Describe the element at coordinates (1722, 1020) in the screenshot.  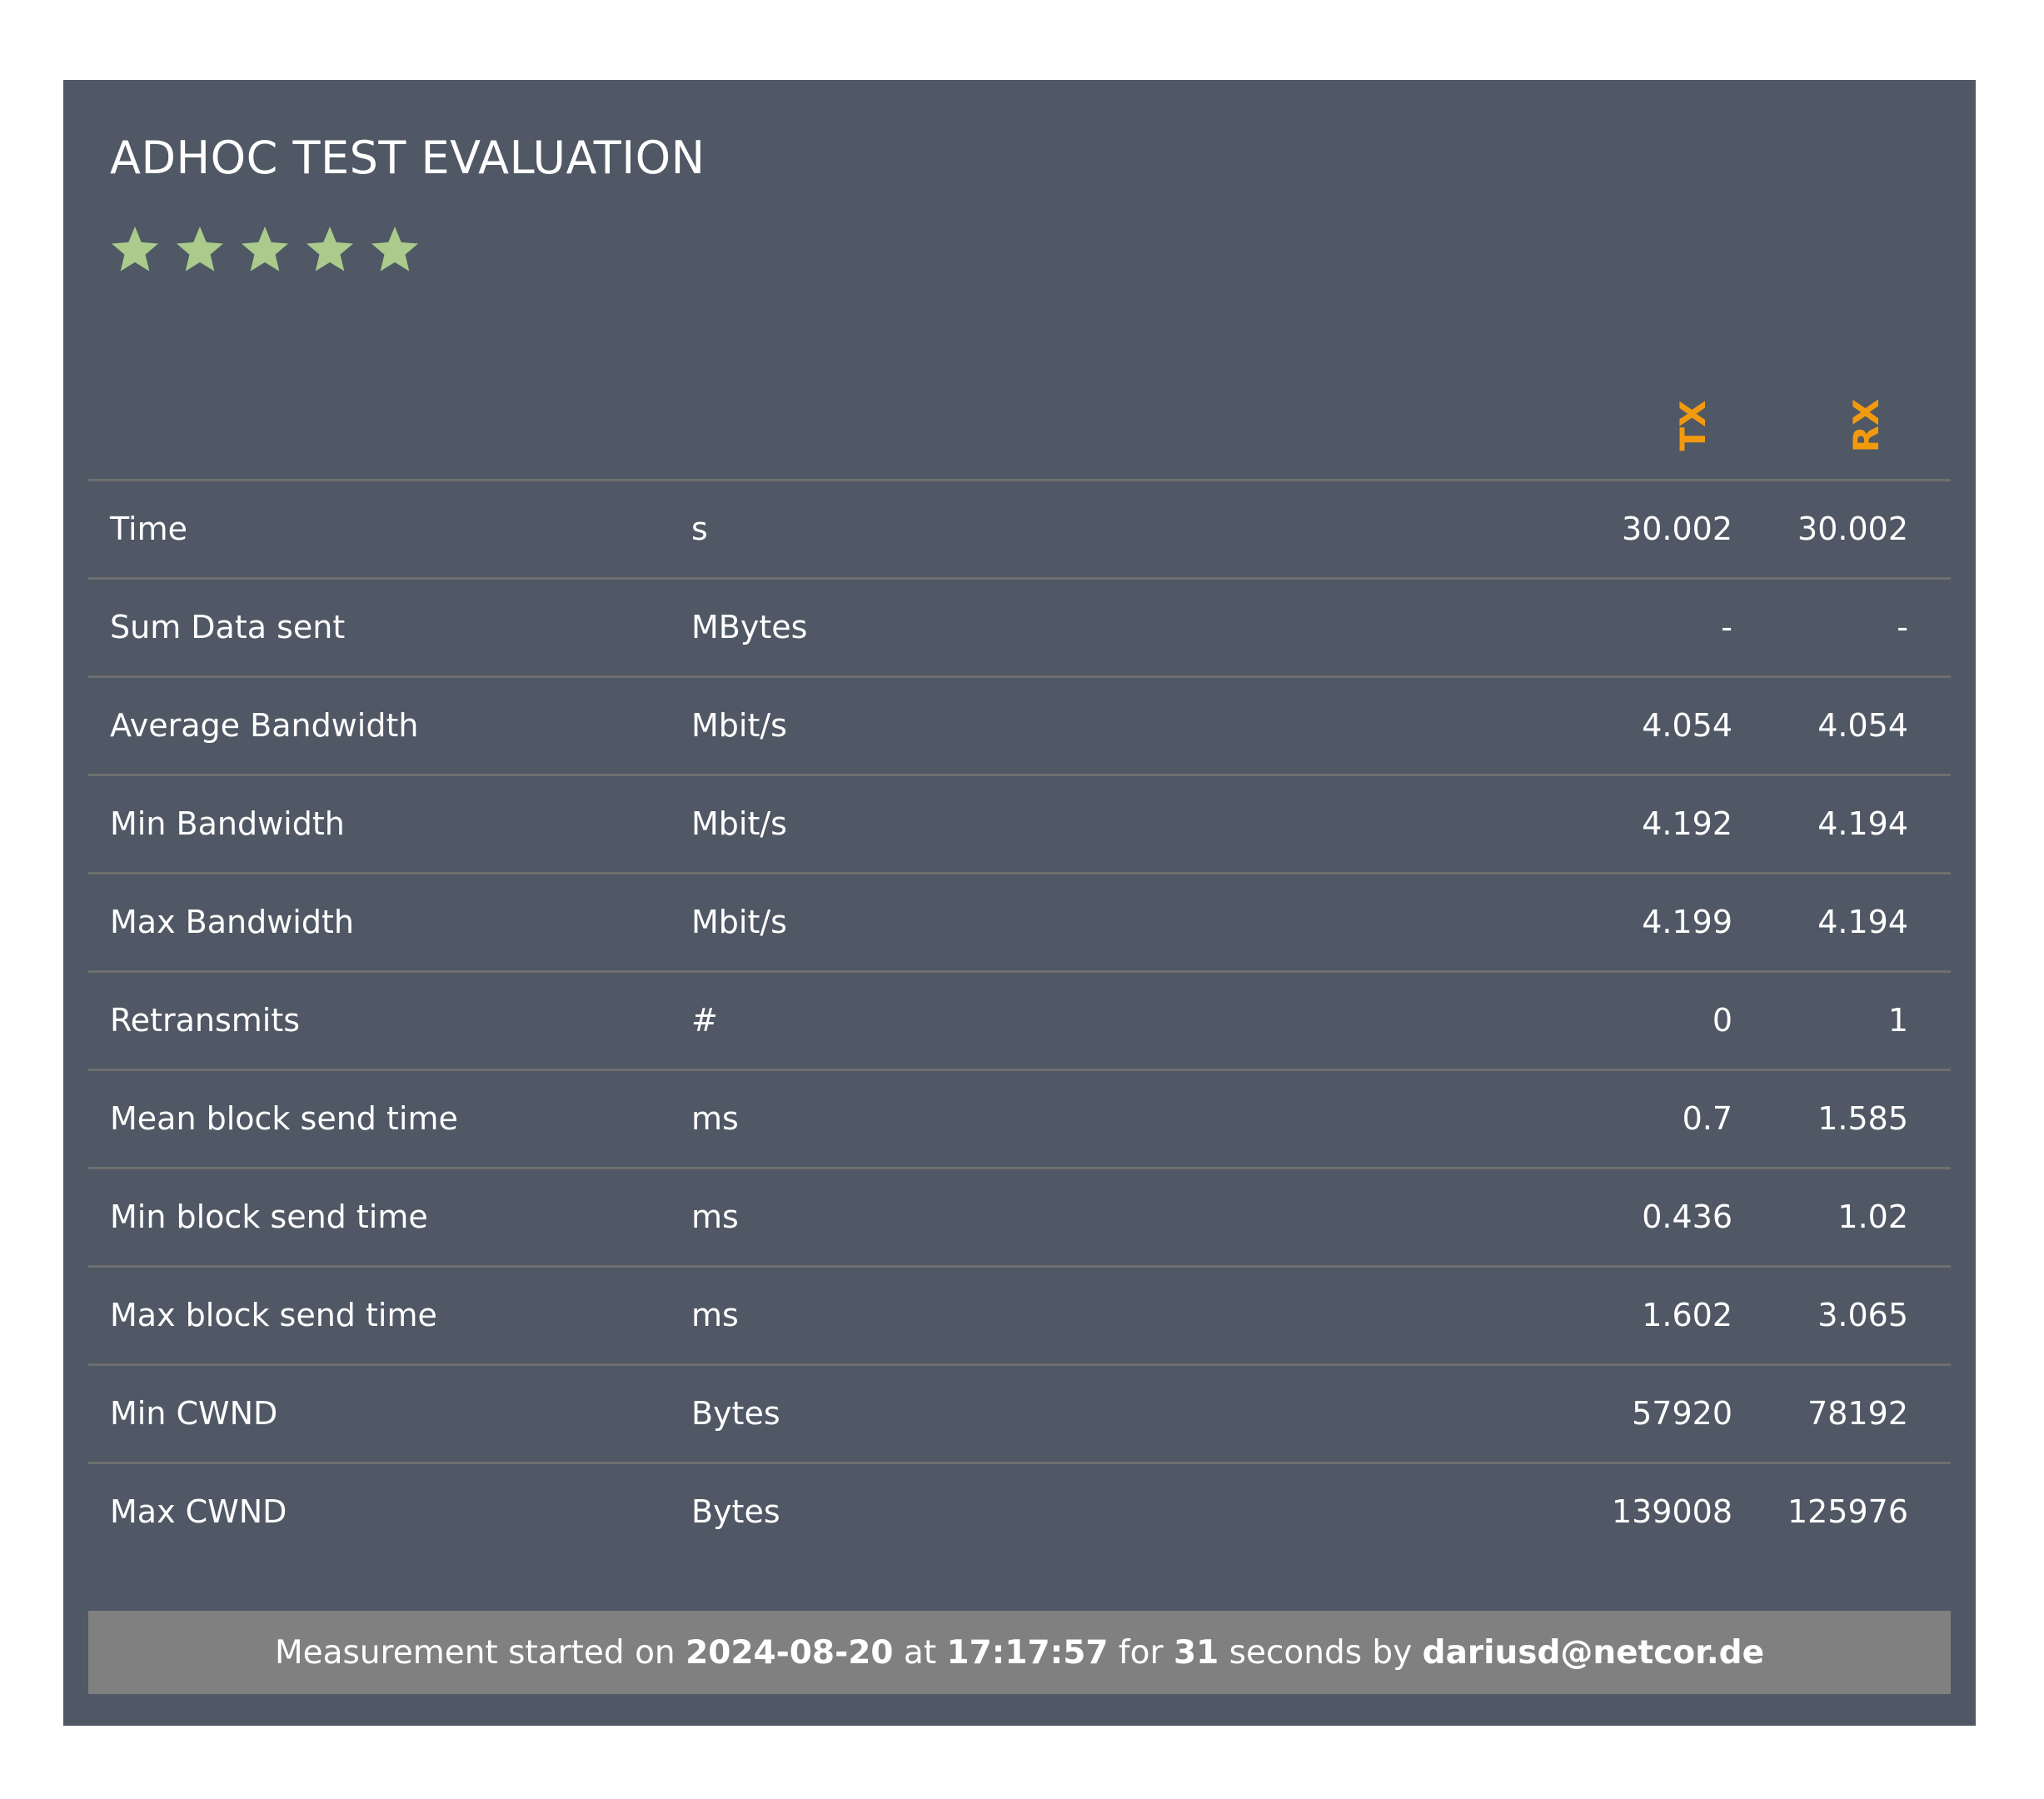
I see `row-tx-value: 0` at that location.